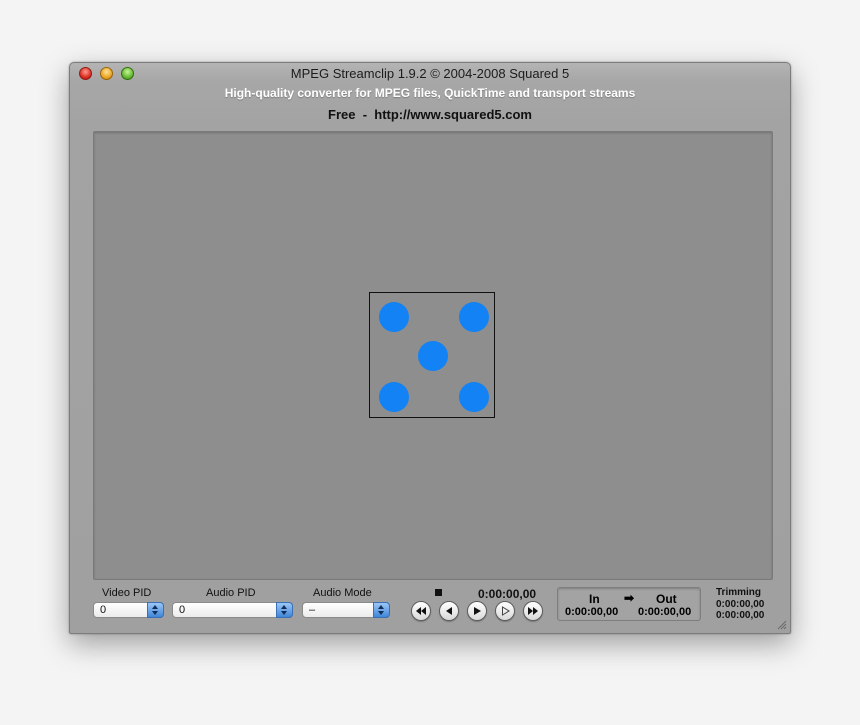  Describe the element at coordinates (342, 593) in the screenshot. I see `audio-mode-label: Audio Mode` at that location.